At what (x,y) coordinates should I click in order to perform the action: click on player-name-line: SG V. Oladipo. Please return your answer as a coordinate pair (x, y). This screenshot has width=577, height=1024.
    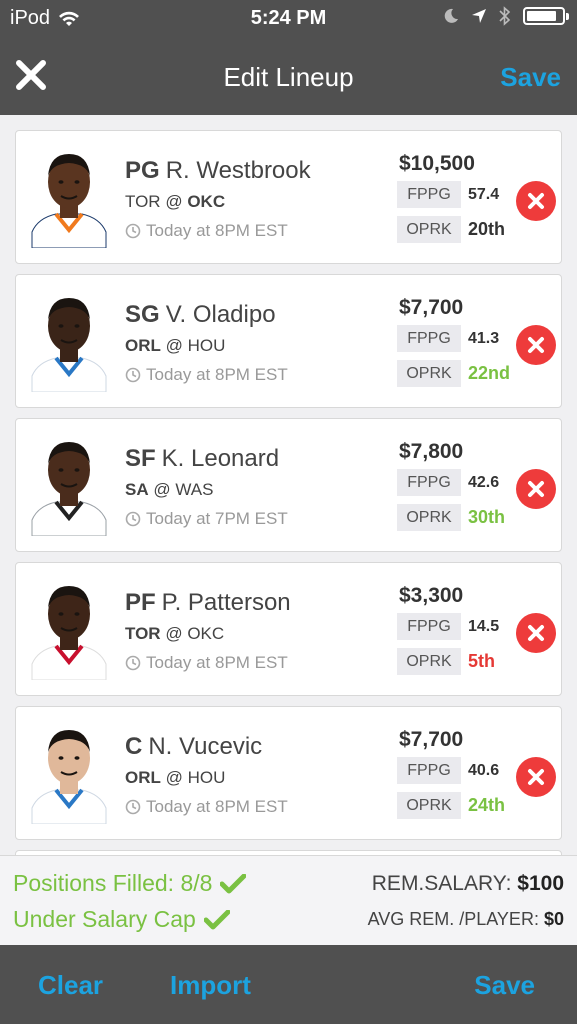
    Looking at the image, I should click on (200, 315).